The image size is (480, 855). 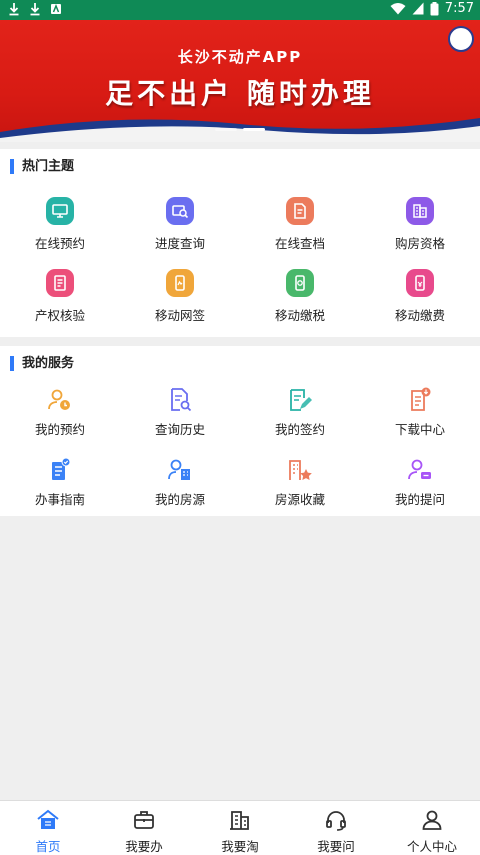 I want to click on hot-topic-label: 移动网签, so click(x=179, y=315).